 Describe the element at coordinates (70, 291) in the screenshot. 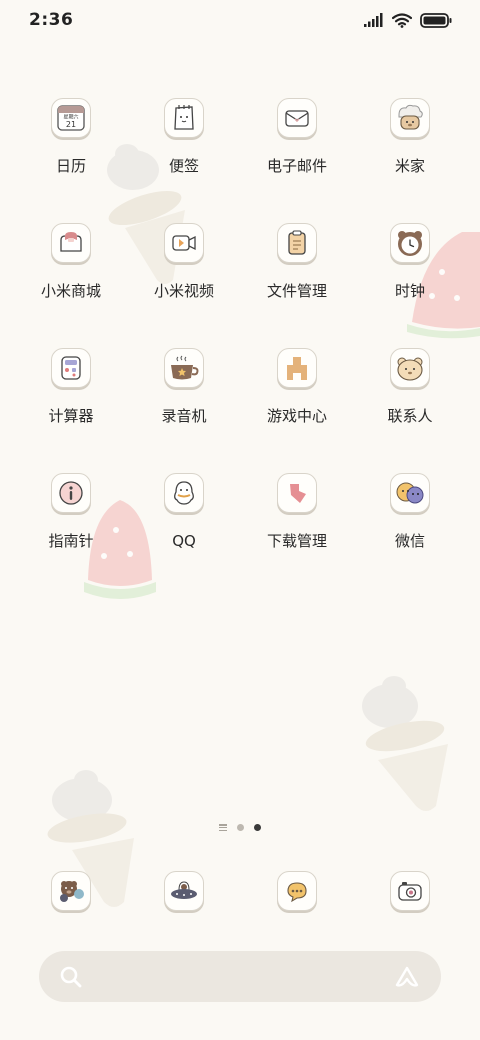

I see `app-label: 小米商城` at that location.